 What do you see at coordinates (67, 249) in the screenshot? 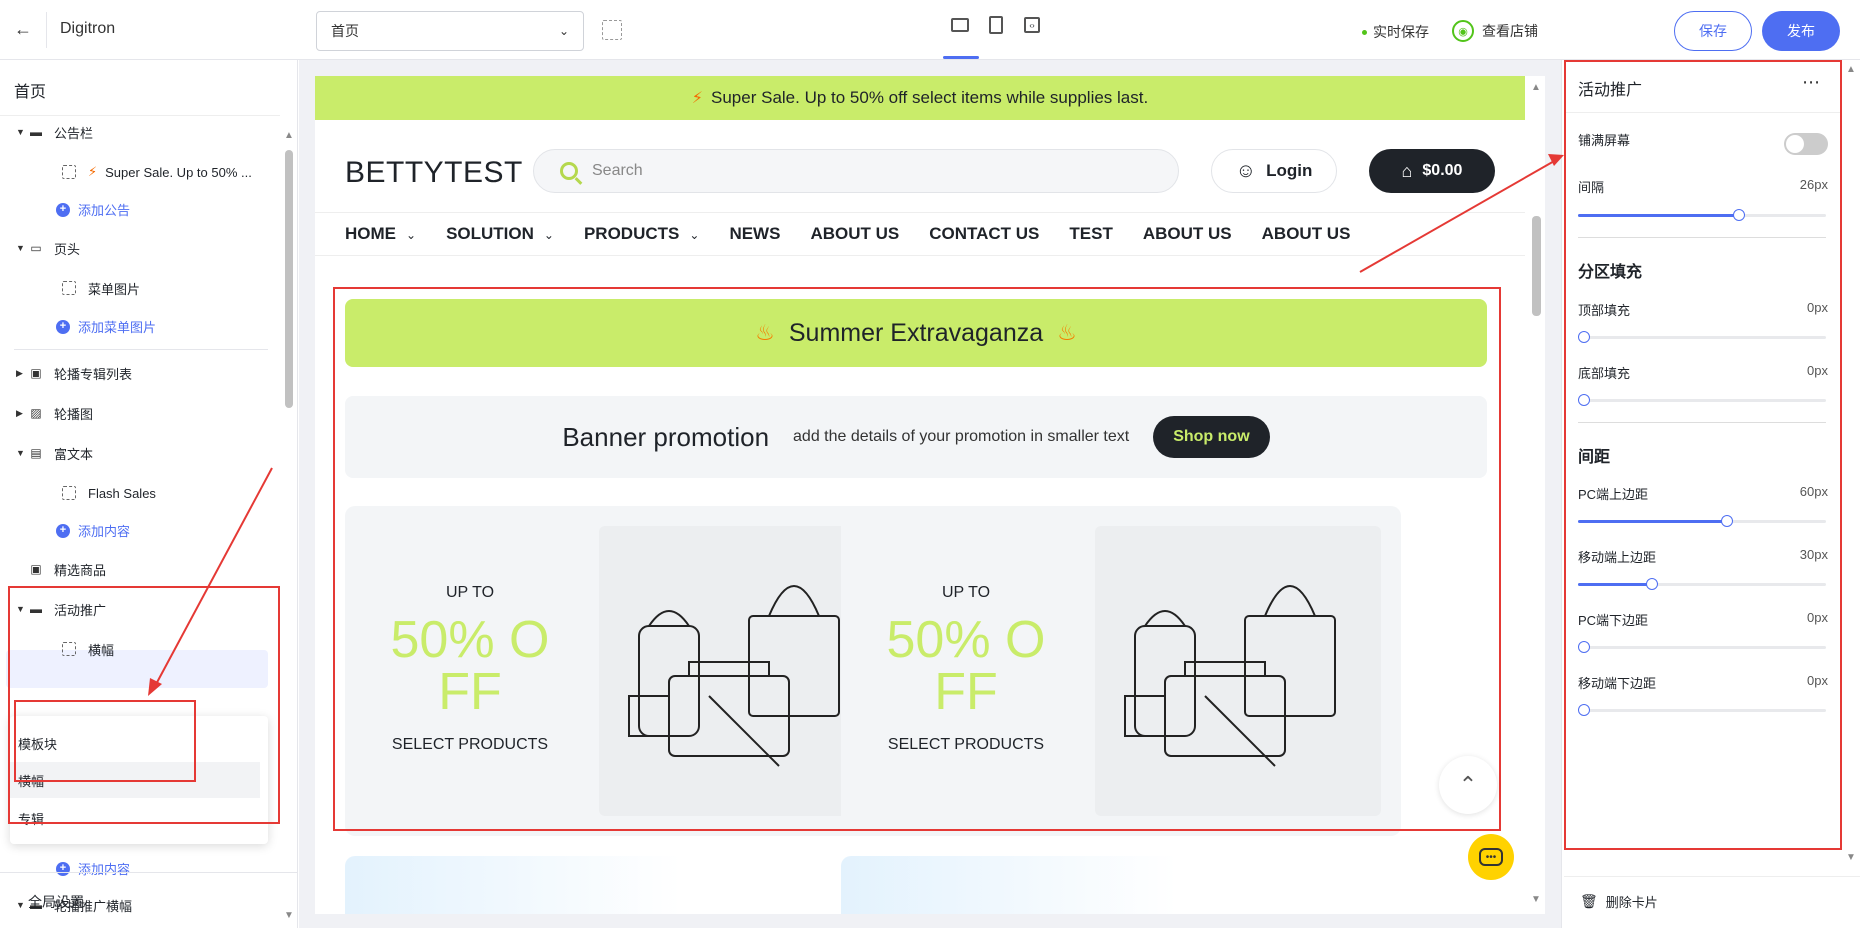
I see `tree-item-label: 页头` at bounding box center [67, 249].